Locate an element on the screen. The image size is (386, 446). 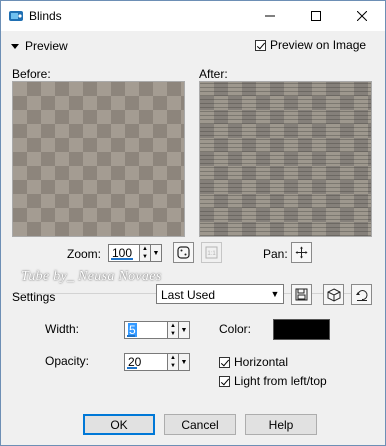
close-icon is located at coordinates (362, 16).